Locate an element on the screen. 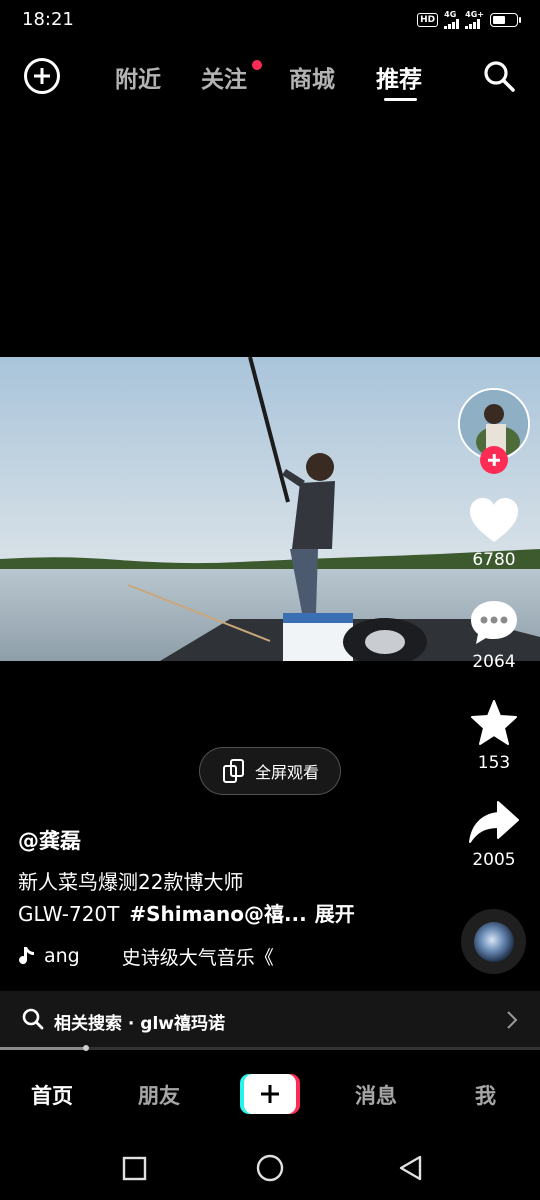 Image resolution: width=540 pixels, height=1200 pixels. follow-button is located at coordinates (494, 460).